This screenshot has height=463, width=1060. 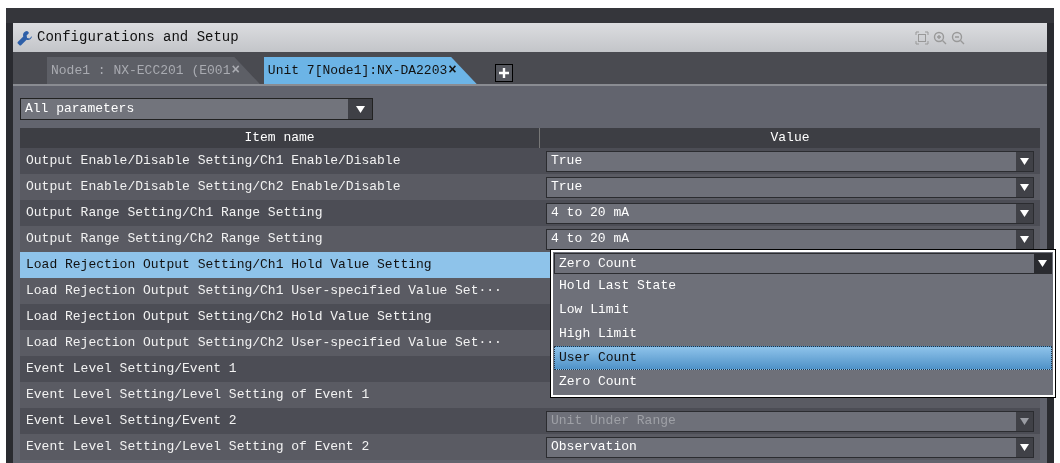 What do you see at coordinates (803, 263) in the screenshot?
I see `value-dropdown: Zero Count` at bounding box center [803, 263].